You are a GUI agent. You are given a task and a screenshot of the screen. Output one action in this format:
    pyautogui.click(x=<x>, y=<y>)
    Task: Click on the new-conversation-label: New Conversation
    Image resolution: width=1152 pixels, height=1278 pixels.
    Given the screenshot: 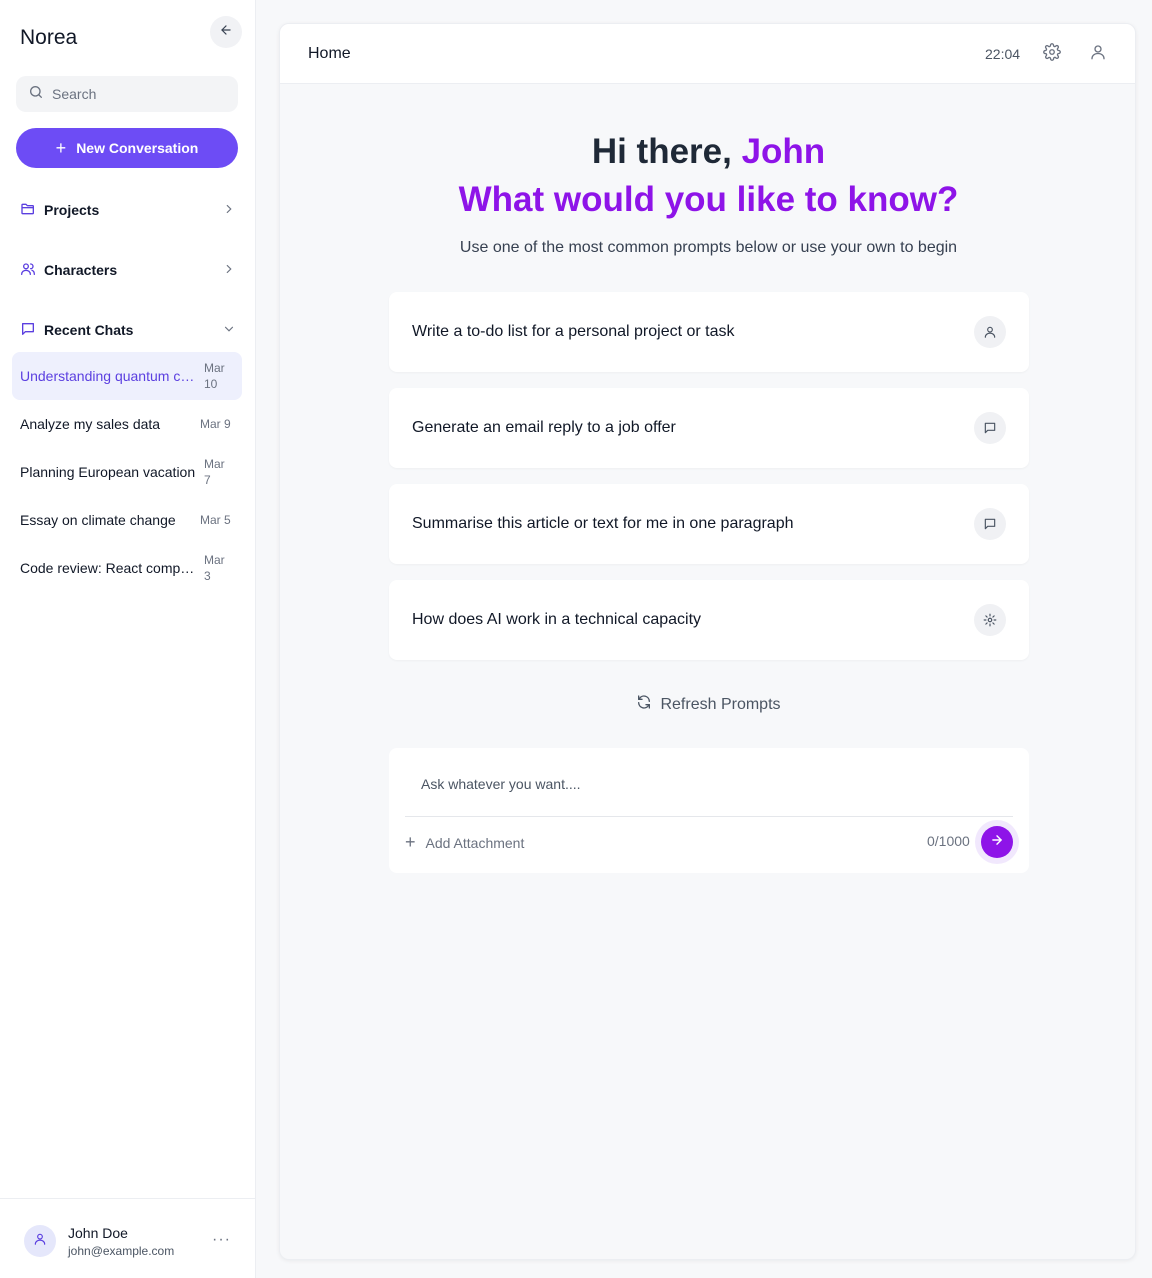 What is the action you would take?
    pyautogui.click(x=137, y=148)
    